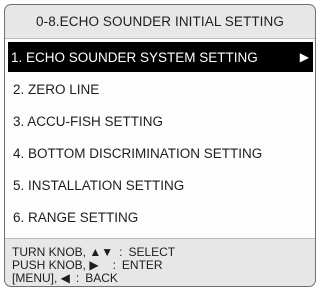 This screenshot has height=291, width=320. I want to click on menu-item-label: 1. ECHO SOUNDER SYSTEM SETTING, so click(134, 57).